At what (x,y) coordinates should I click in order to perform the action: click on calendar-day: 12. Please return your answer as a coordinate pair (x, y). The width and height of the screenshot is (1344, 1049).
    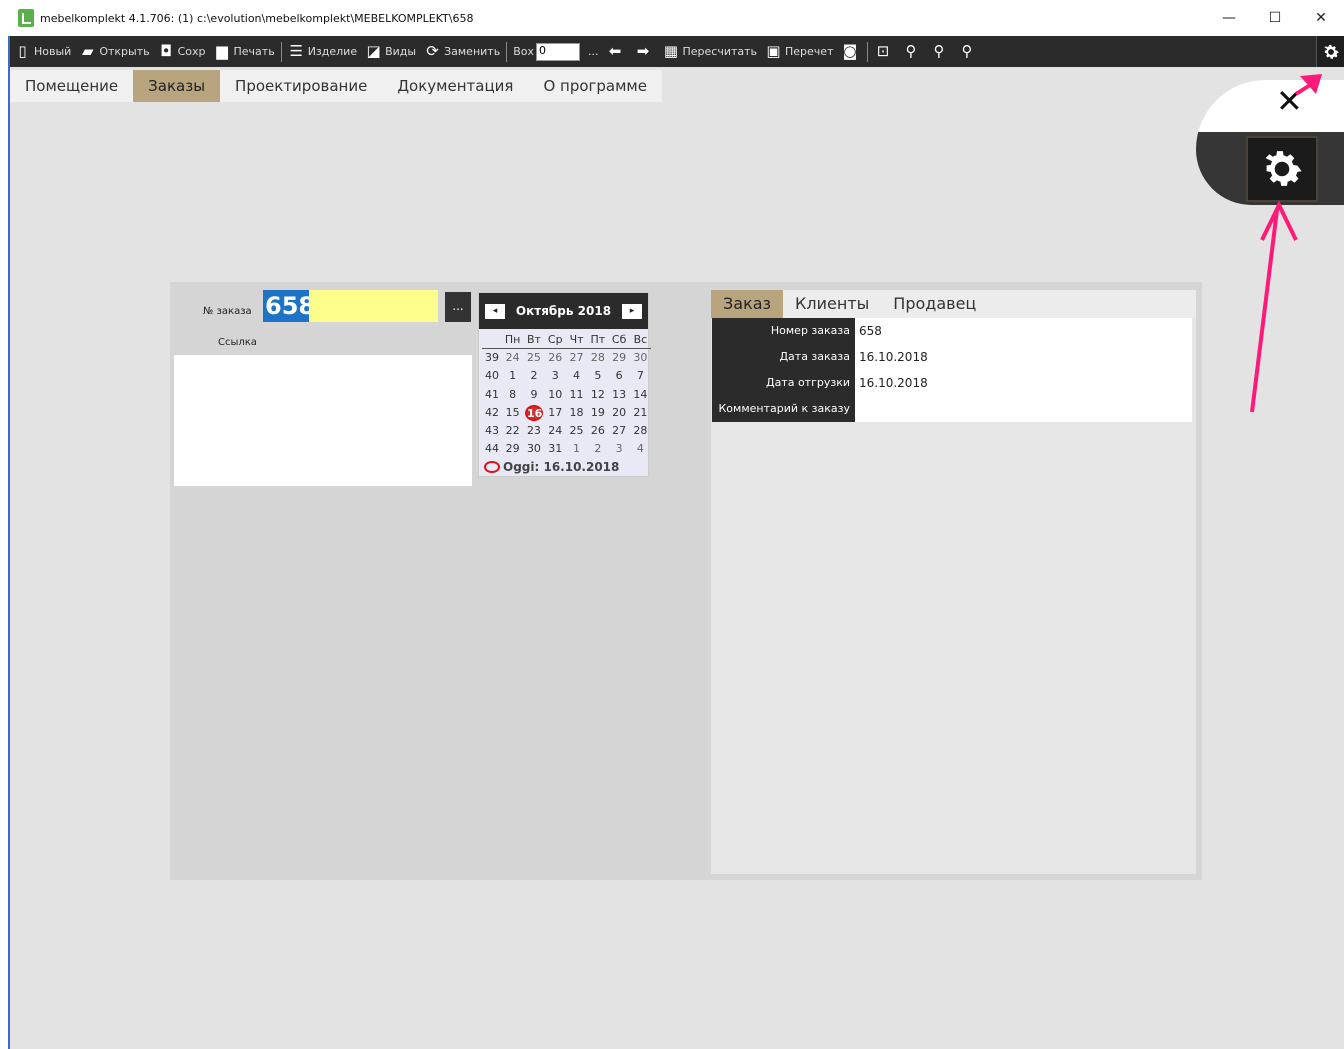
    Looking at the image, I should click on (597, 395).